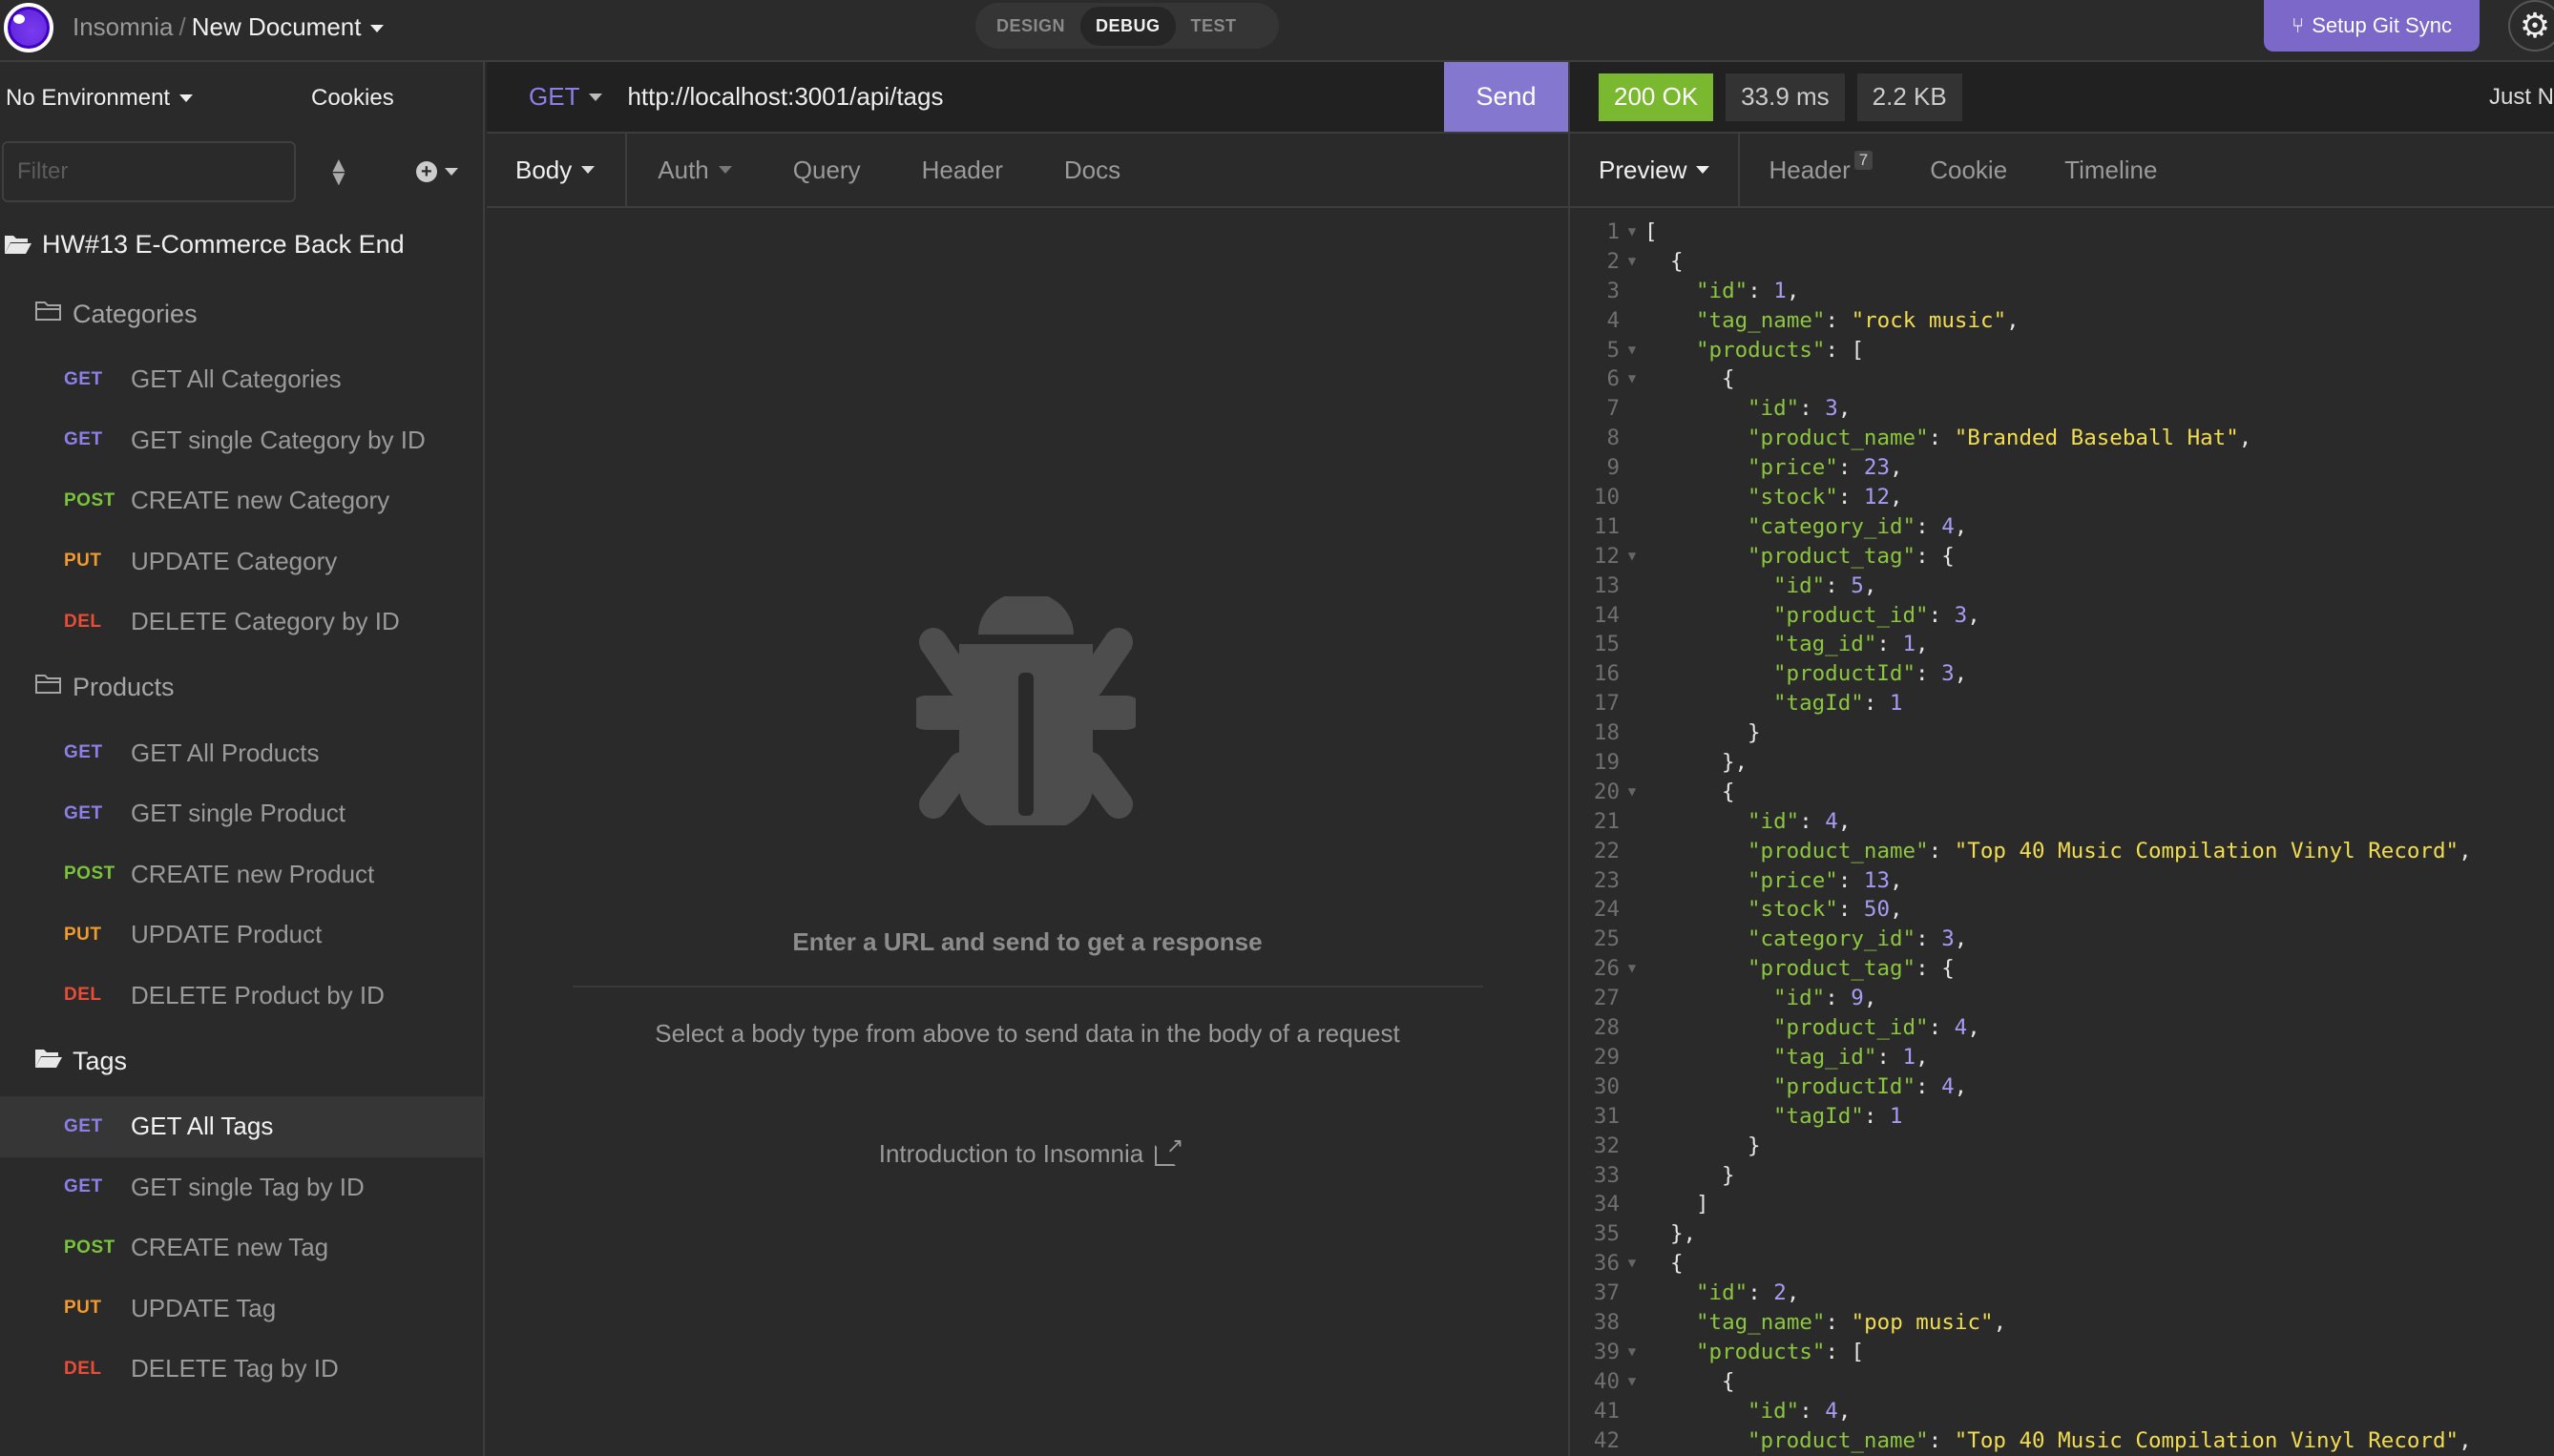 The width and height of the screenshot is (2554, 1456). I want to click on sidebar-request-item: GET GET All Products, so click(241, 753).